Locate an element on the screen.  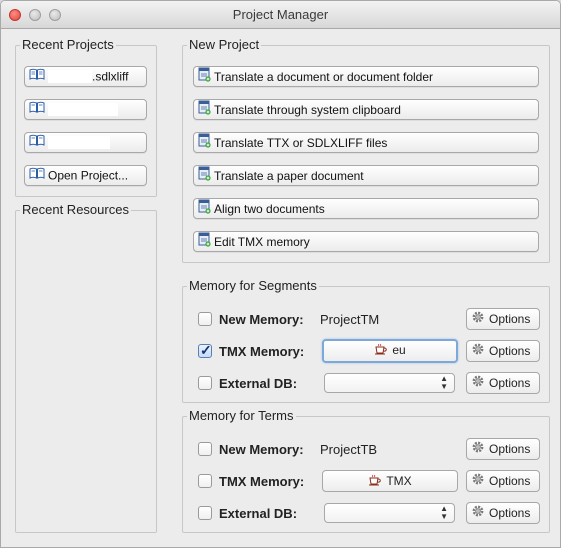
terms-new-memory-checkbox is located at coordinates (205, 449).